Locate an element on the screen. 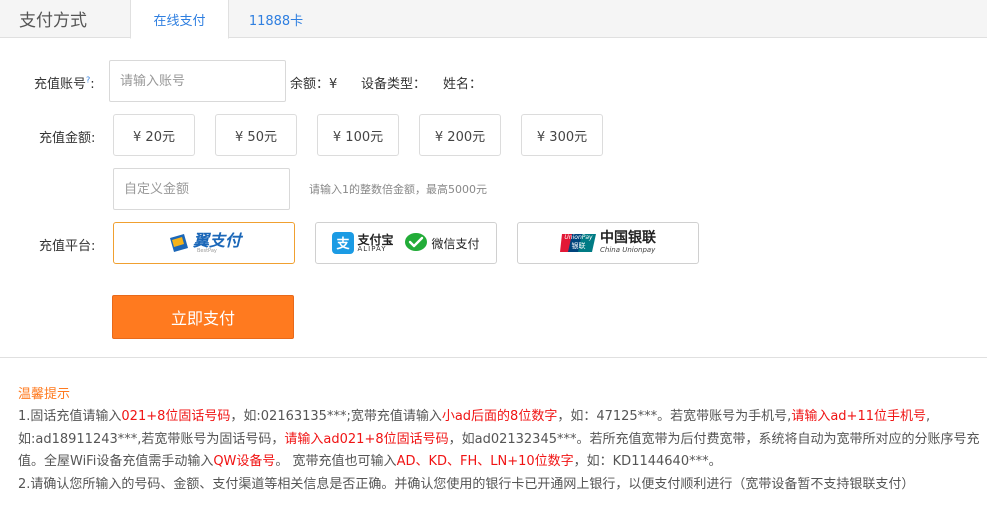 The image size is (987, 512). tip-highlight: 小ad后面的8位数字 is located at coordinates (499, 416).